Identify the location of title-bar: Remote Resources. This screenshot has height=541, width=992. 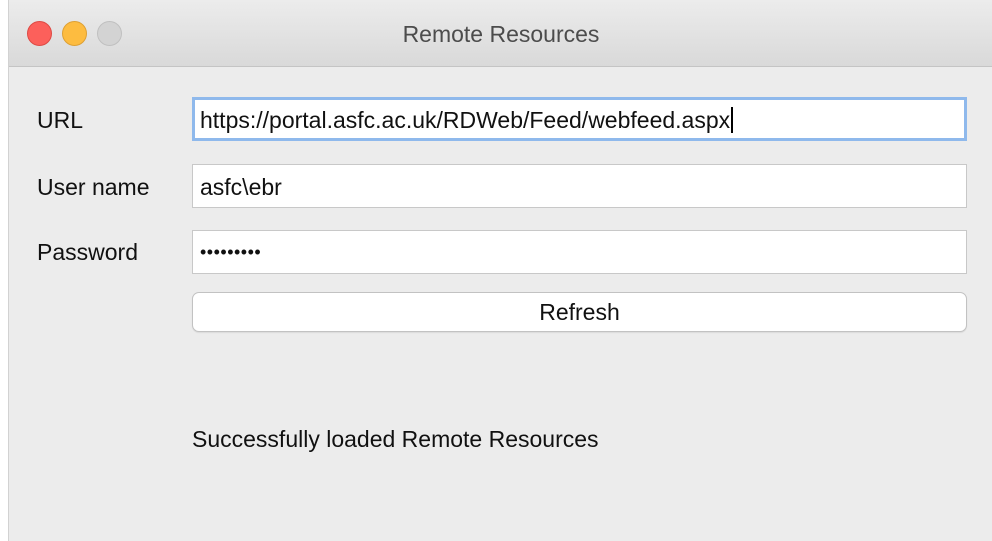
(500, 33).